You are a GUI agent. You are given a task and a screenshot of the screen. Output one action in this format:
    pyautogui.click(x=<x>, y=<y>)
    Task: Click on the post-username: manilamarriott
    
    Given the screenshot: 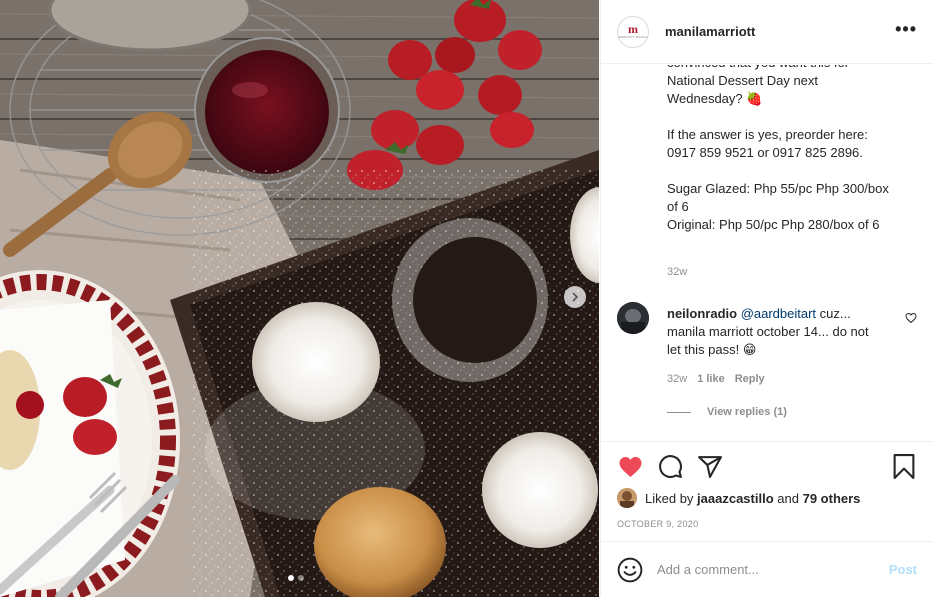 What is the action you would take?
    pyautogui.click(x=780, y=31)
    